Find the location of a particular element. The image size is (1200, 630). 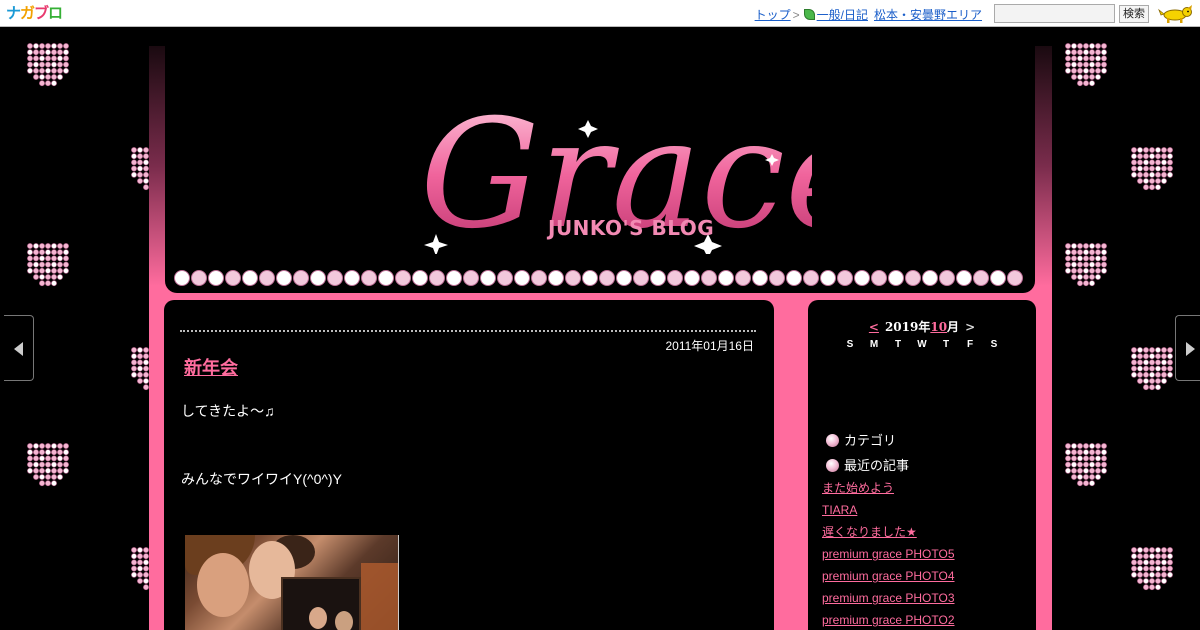

calendar-header: <2019年10月 > is located at coordinates (922, 326).